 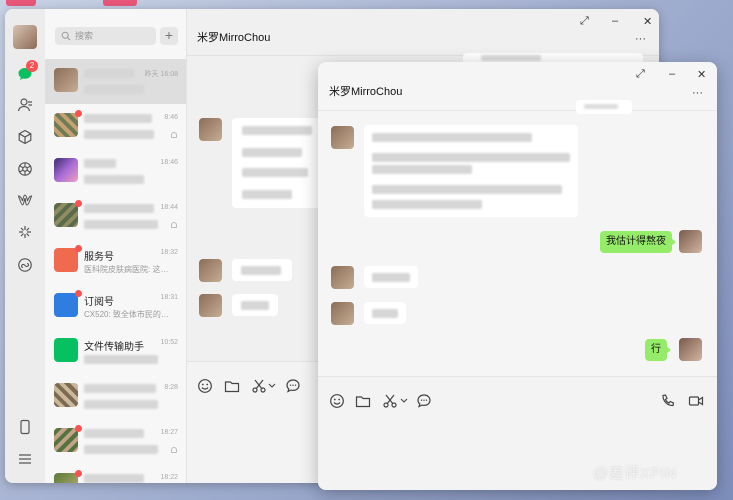 What do you see at coordinates (66, 305) in the screenshot?
I see `subscription-icon` at bounding box center [66, 305].